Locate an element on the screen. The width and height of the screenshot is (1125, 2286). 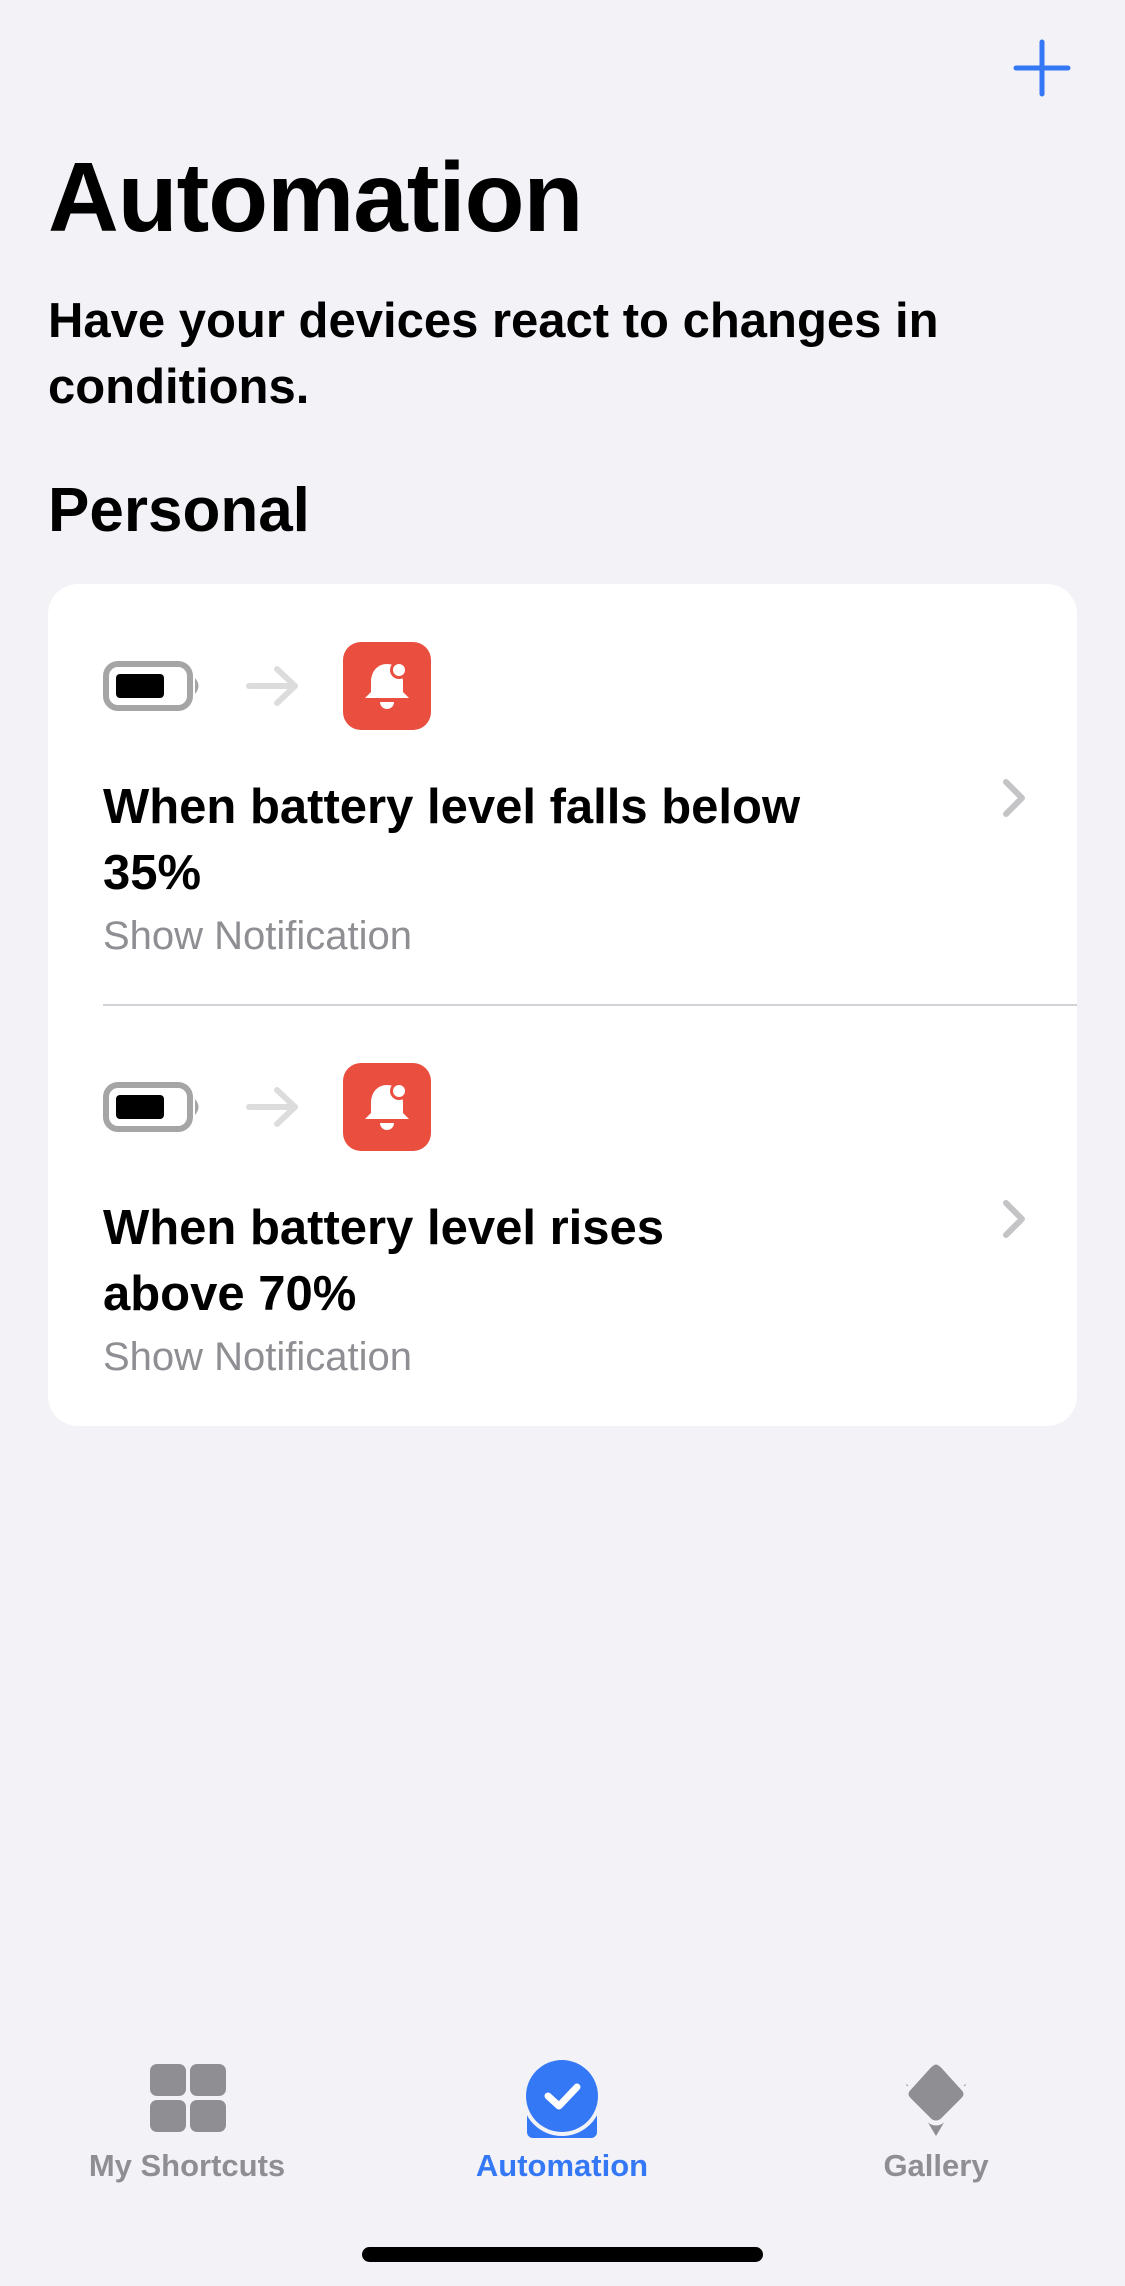
tab-label: Automation is located at coordinates (562, 2165).